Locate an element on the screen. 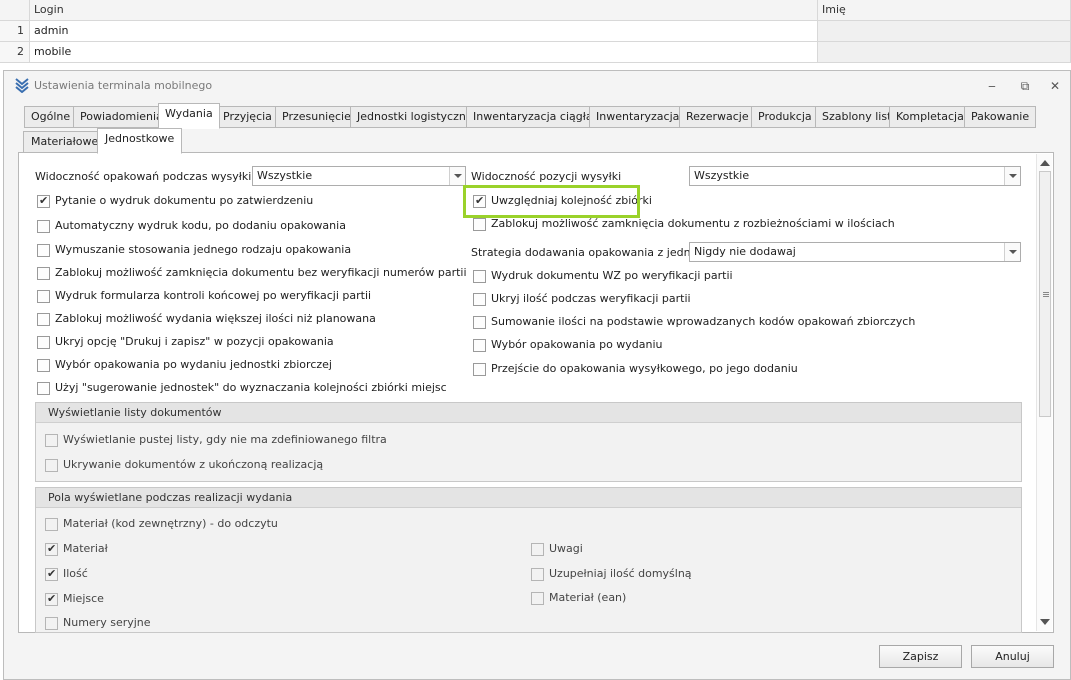  column-header-login: Login is located at coordinates (424, 10).